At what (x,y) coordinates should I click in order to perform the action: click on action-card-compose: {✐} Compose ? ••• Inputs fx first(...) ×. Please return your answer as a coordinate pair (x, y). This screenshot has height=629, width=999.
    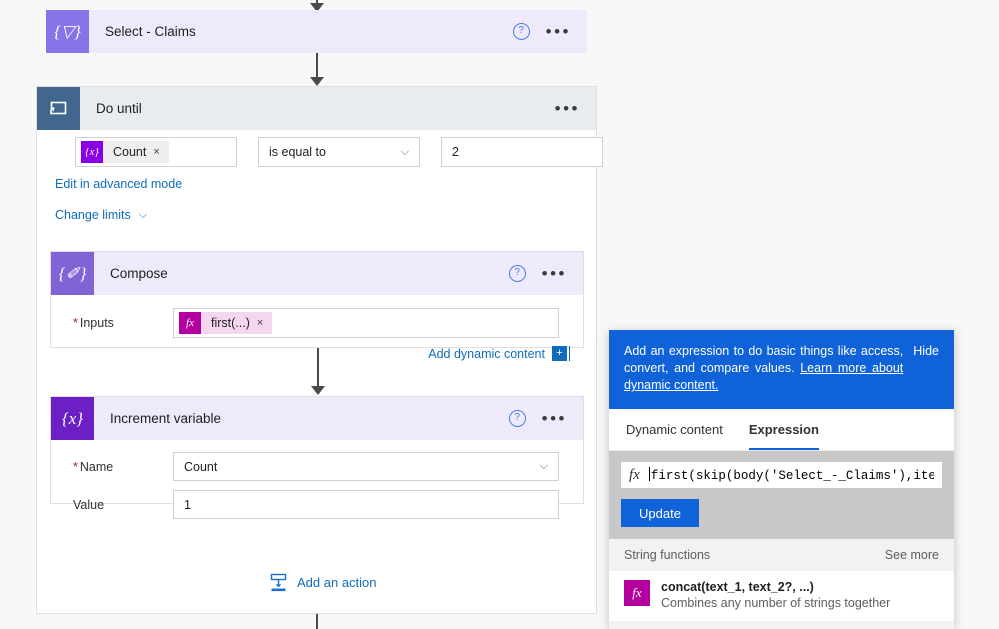
    Looking at the image, I should click on (317, 306).